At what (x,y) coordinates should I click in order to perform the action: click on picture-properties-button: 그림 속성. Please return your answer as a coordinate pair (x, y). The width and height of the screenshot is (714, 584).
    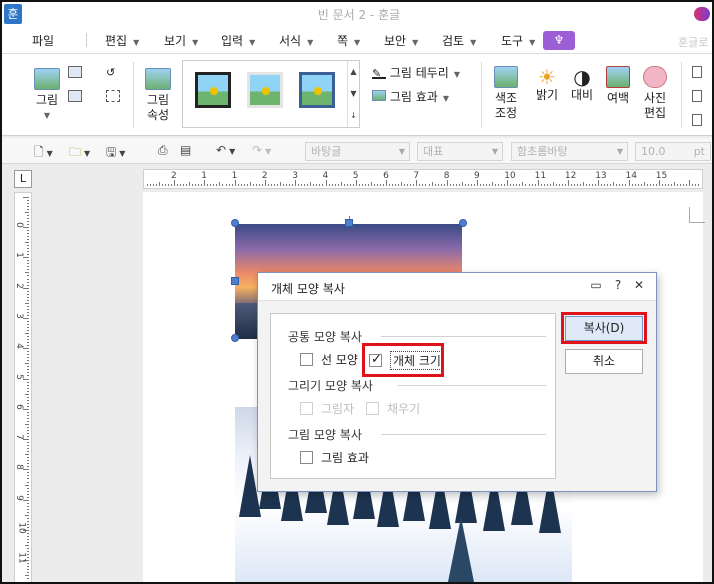
    Looking at the image, I should click on (158, 95).